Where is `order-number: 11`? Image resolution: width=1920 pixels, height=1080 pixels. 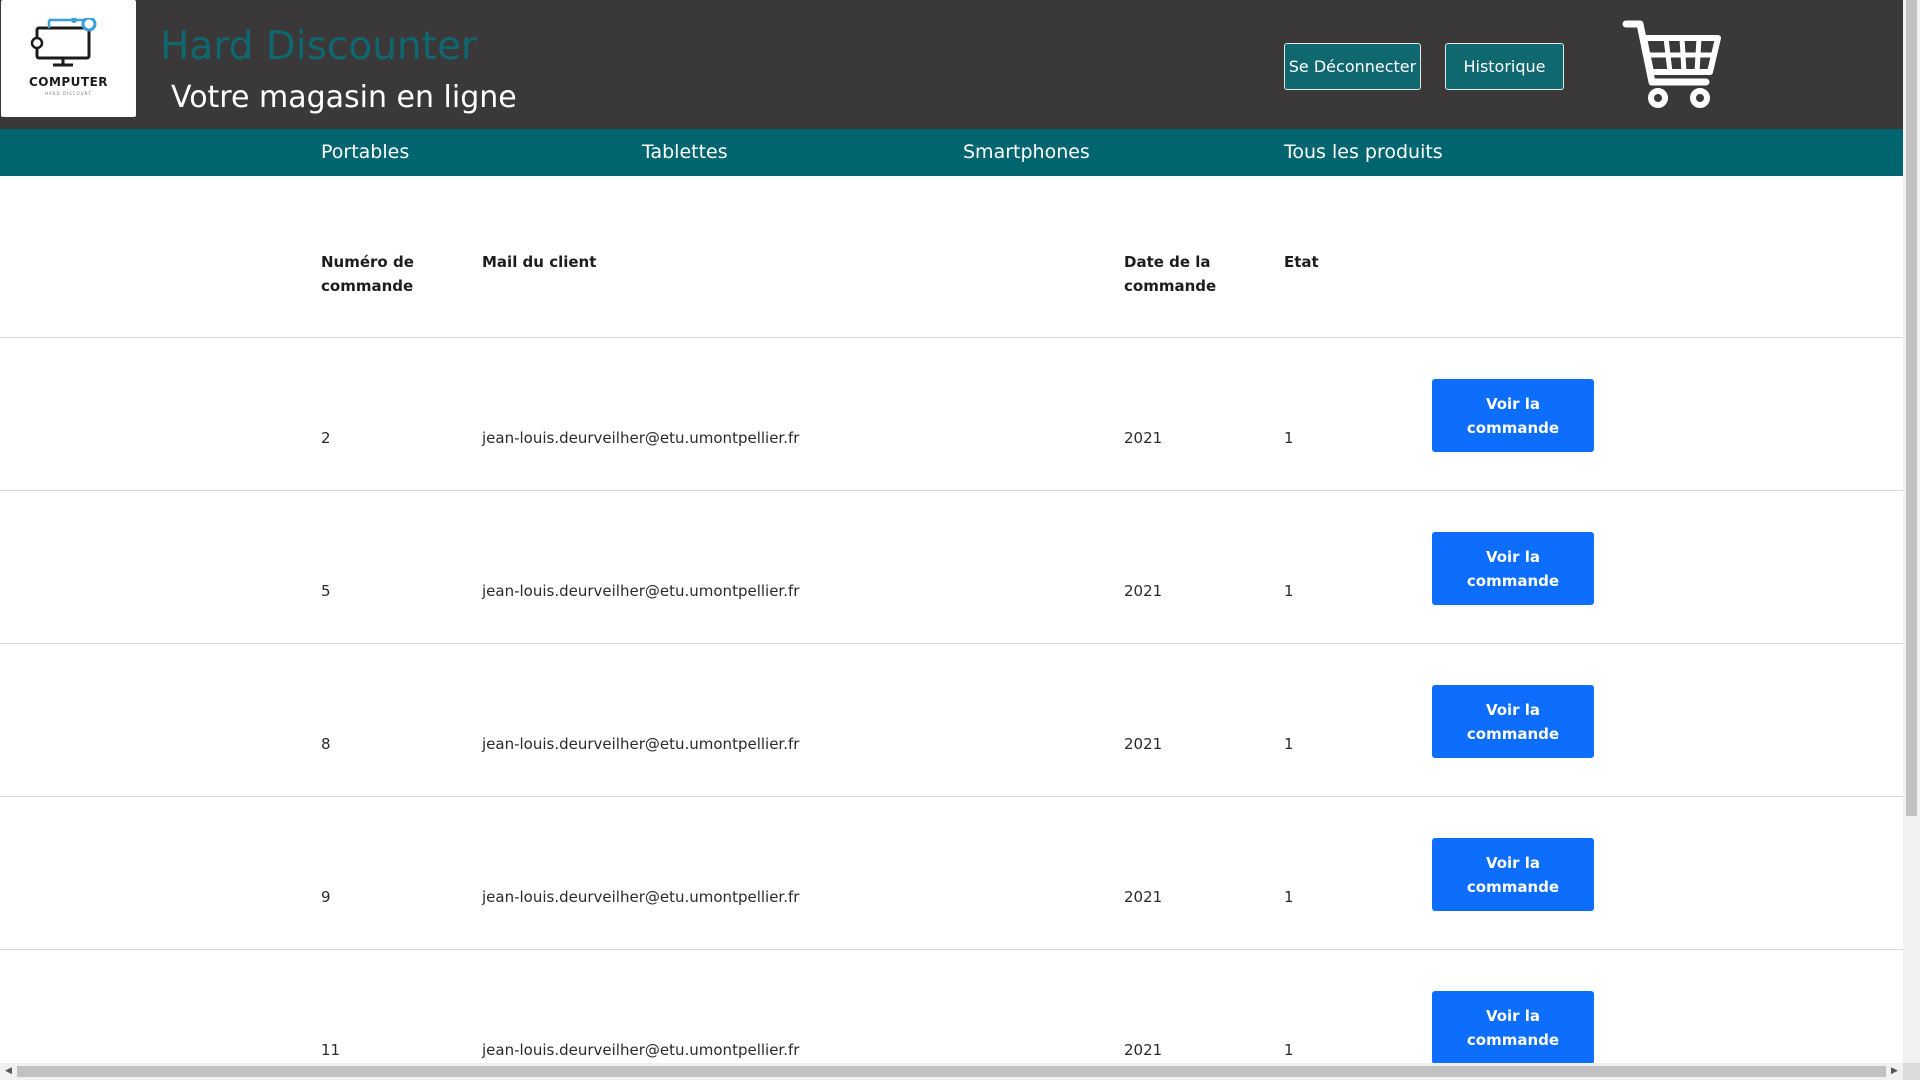
order-number: 11 is located at coordinates (331, 1050).